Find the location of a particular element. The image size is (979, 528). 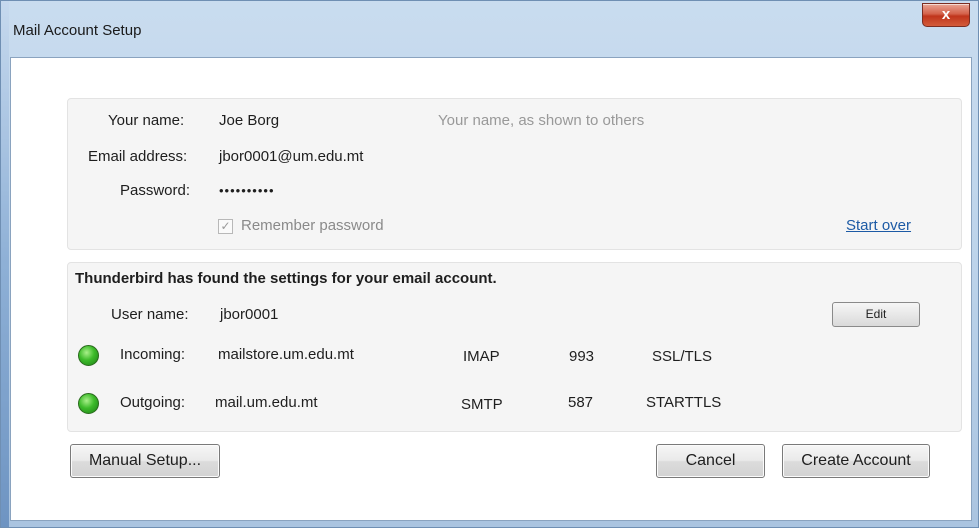

close-button: x is located at coordinates (946, 15).